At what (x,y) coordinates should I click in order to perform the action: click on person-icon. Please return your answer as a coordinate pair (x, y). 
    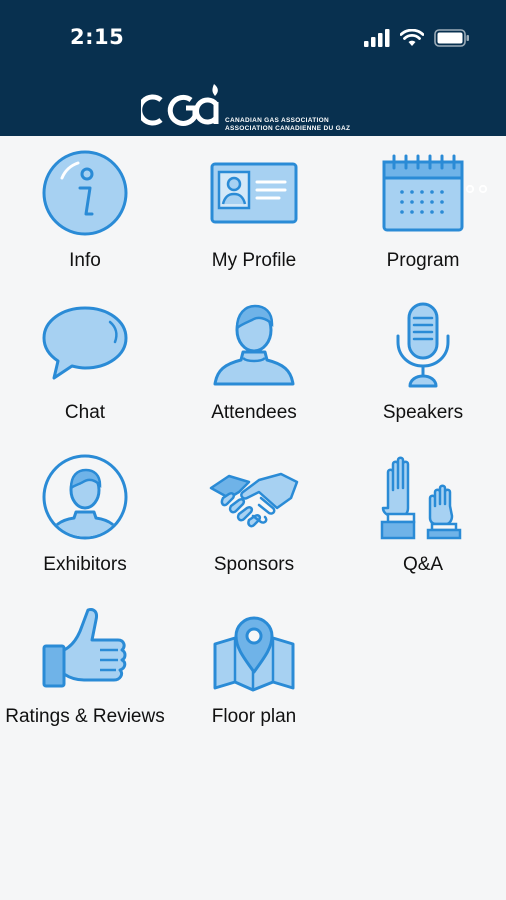
    Looking at the image, I should click on (254, 345).